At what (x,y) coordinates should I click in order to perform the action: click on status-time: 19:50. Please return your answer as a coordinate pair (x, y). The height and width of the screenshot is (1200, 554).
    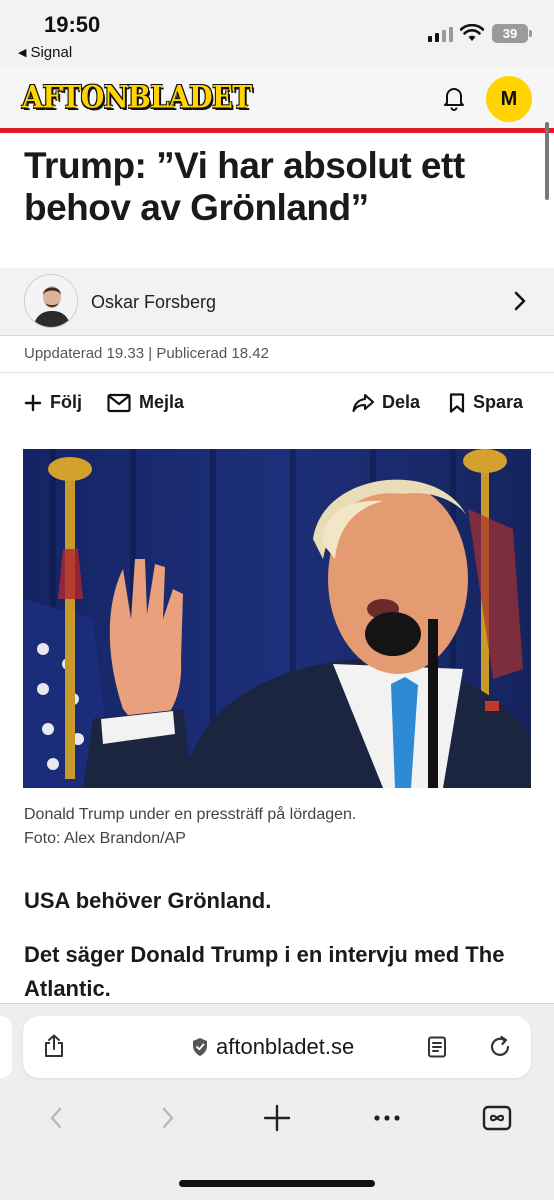
    Looking at the image, I should click on (72, 24).